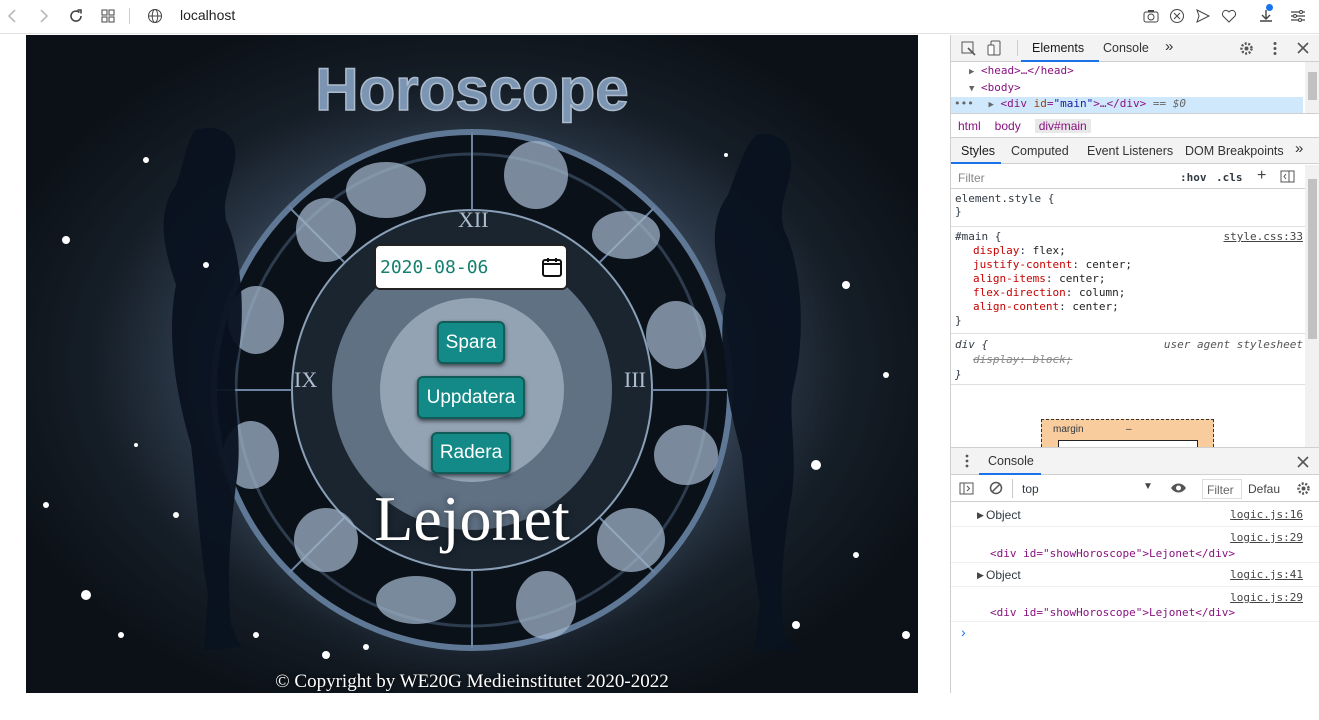 The width and height of the screenshot is (1319, 720). Describe the element at coordinates (1303, 488) in the screenshot. I see `console-settings-icon` at that location.